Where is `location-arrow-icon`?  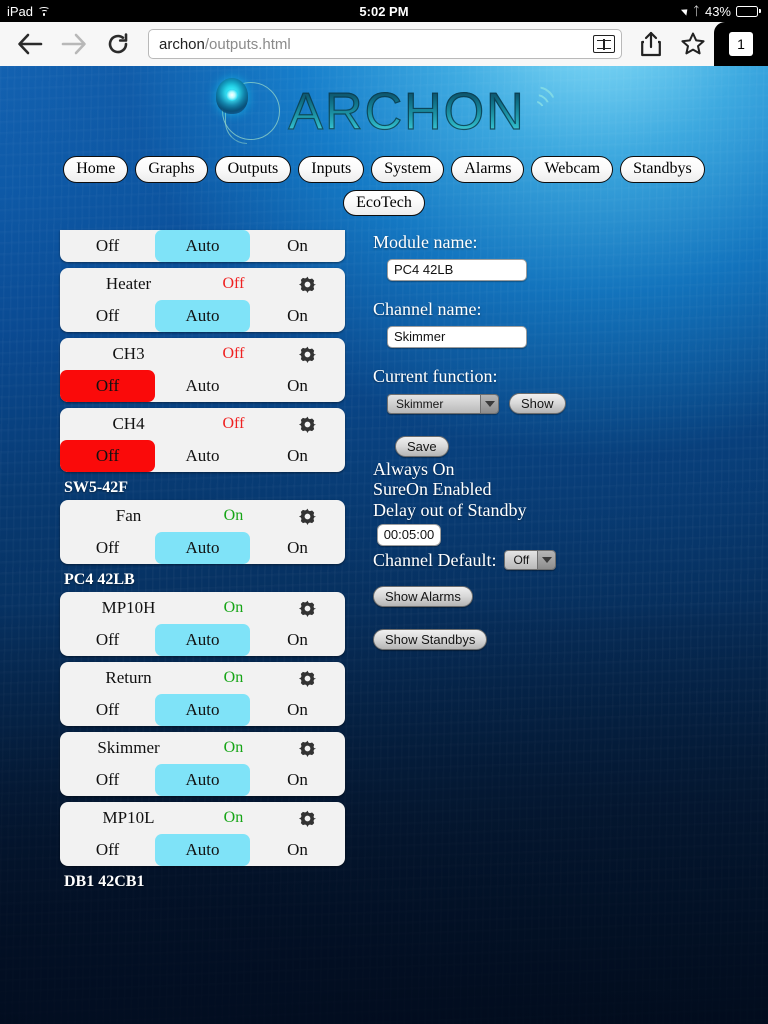 location-arrow-icon is located at coordinates (685, 11).